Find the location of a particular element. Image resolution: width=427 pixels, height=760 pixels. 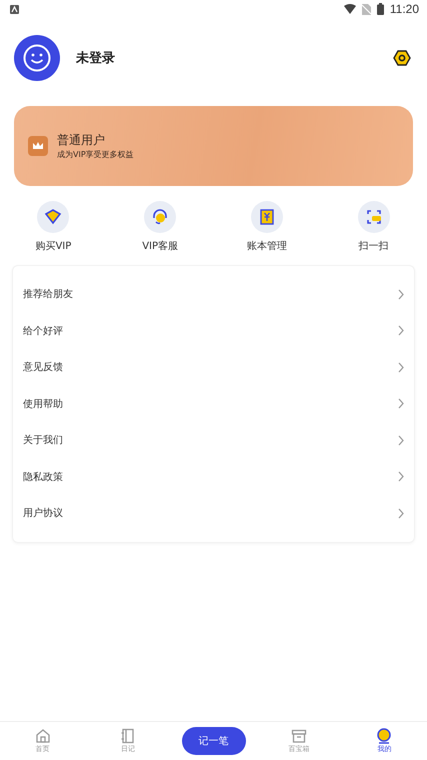

no-sim-icon is located at coordinates (366, 9).